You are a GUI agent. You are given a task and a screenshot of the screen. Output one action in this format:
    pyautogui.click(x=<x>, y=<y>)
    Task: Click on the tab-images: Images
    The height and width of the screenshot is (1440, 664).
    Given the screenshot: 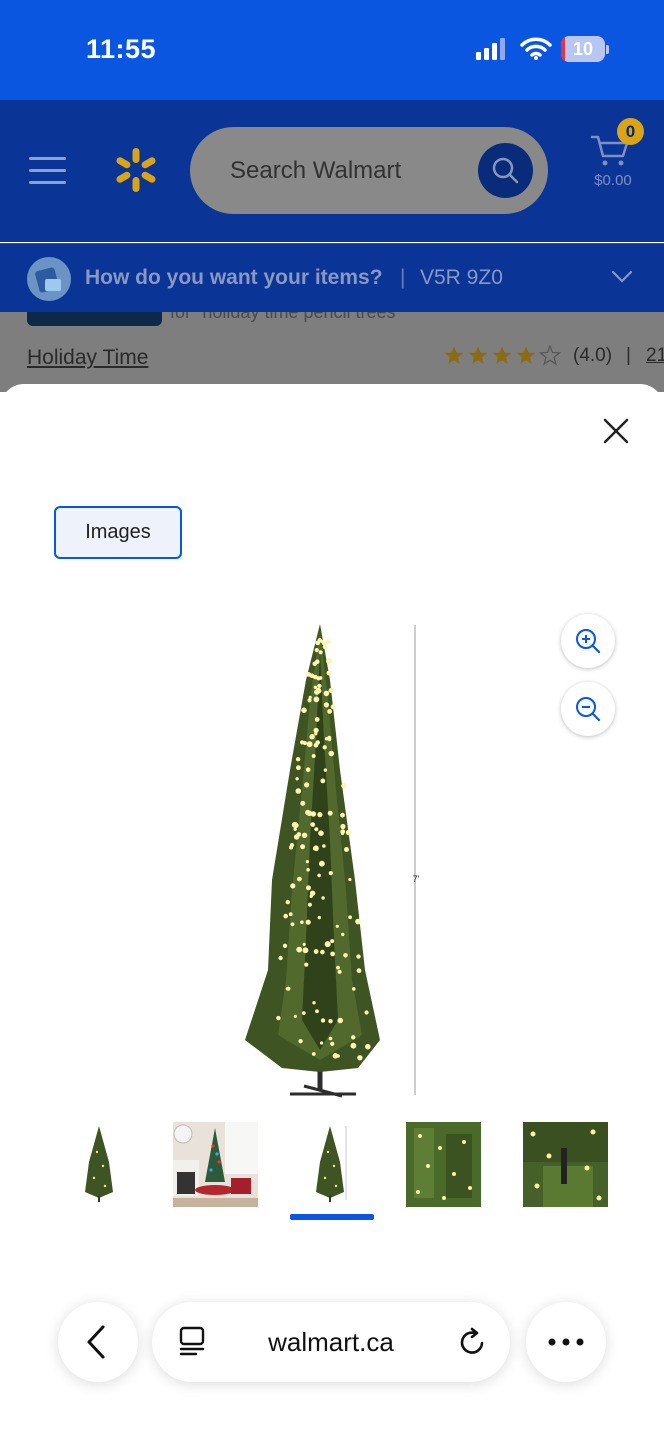 What is the action you would take?
    pyautogui.click(x=118, y=532)
    